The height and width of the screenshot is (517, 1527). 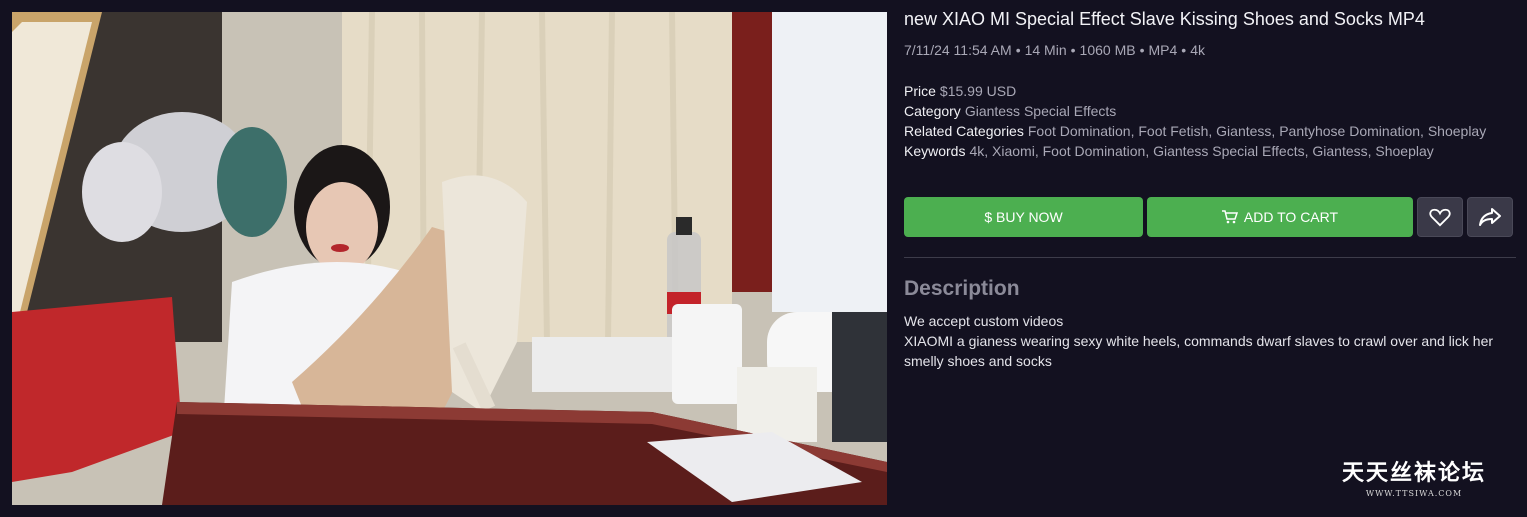 I want to click on share-button, so click(x=1490, y=217).